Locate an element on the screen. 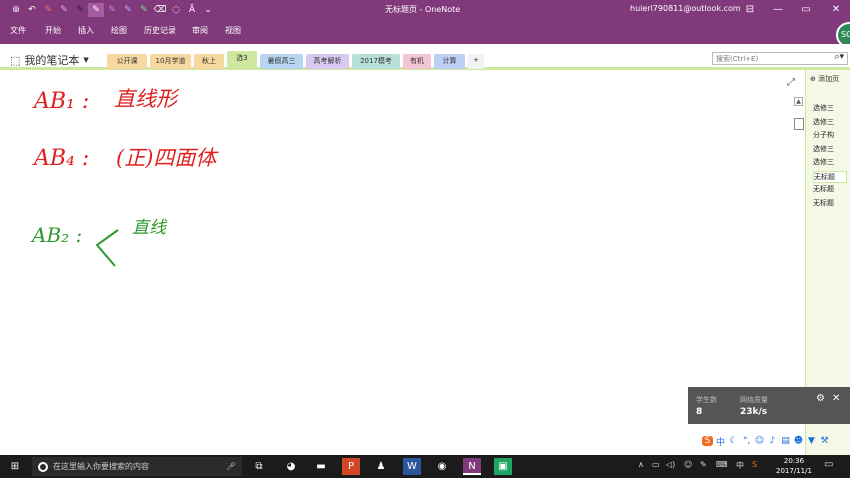 This screenshot has height=478, width=850. notebook-name: 我的笔记本 is located at coordinates (52, 60).